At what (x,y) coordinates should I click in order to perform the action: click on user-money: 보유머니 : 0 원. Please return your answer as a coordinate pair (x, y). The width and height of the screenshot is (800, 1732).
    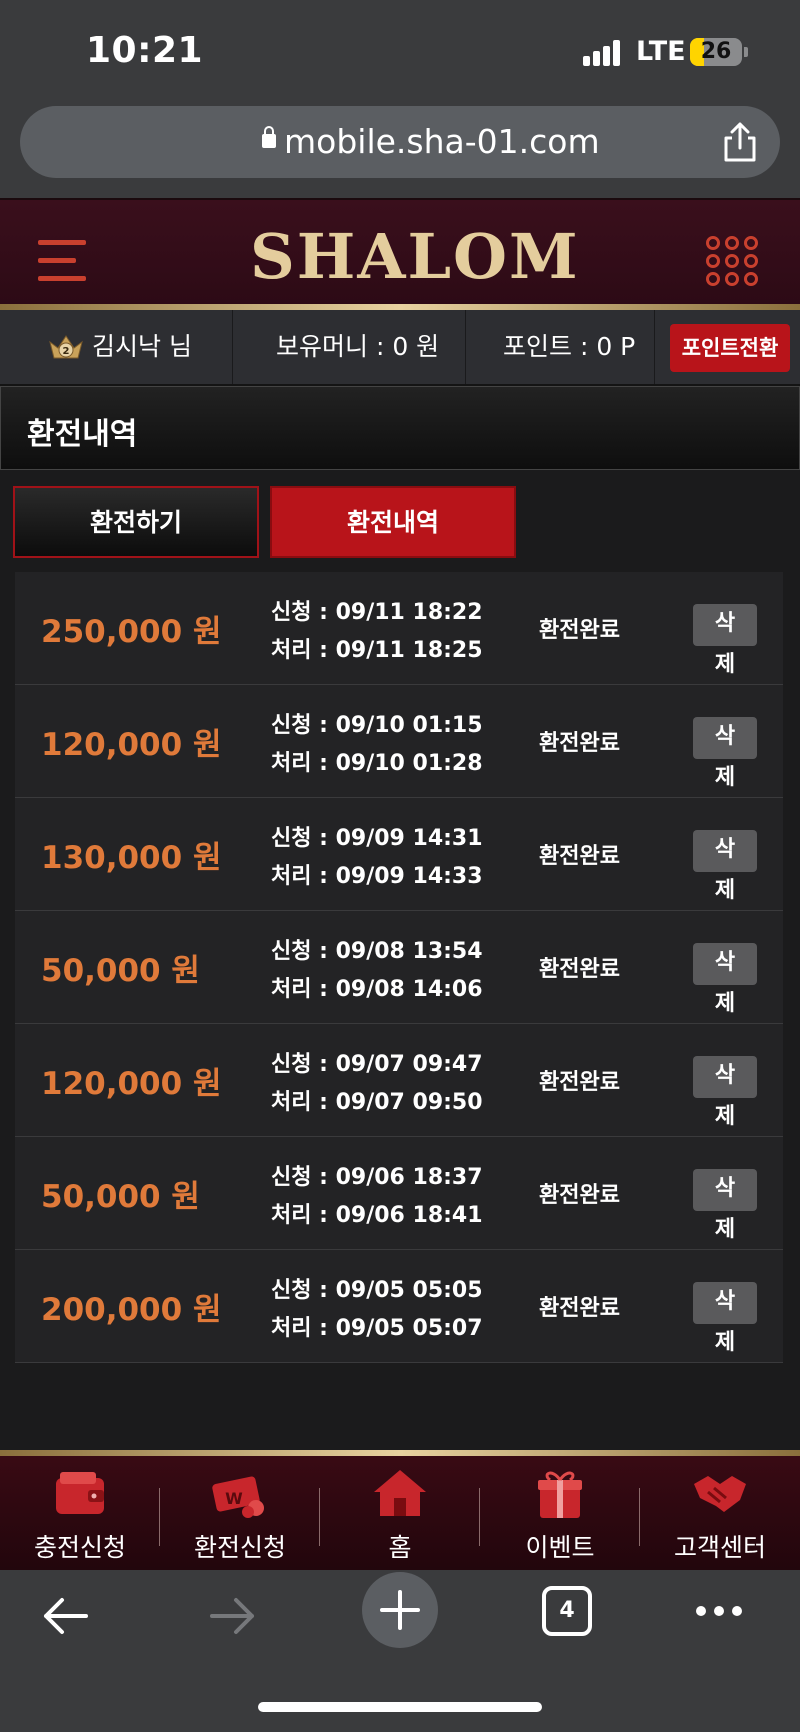
    Looking at the image, I should click on (358, 346).